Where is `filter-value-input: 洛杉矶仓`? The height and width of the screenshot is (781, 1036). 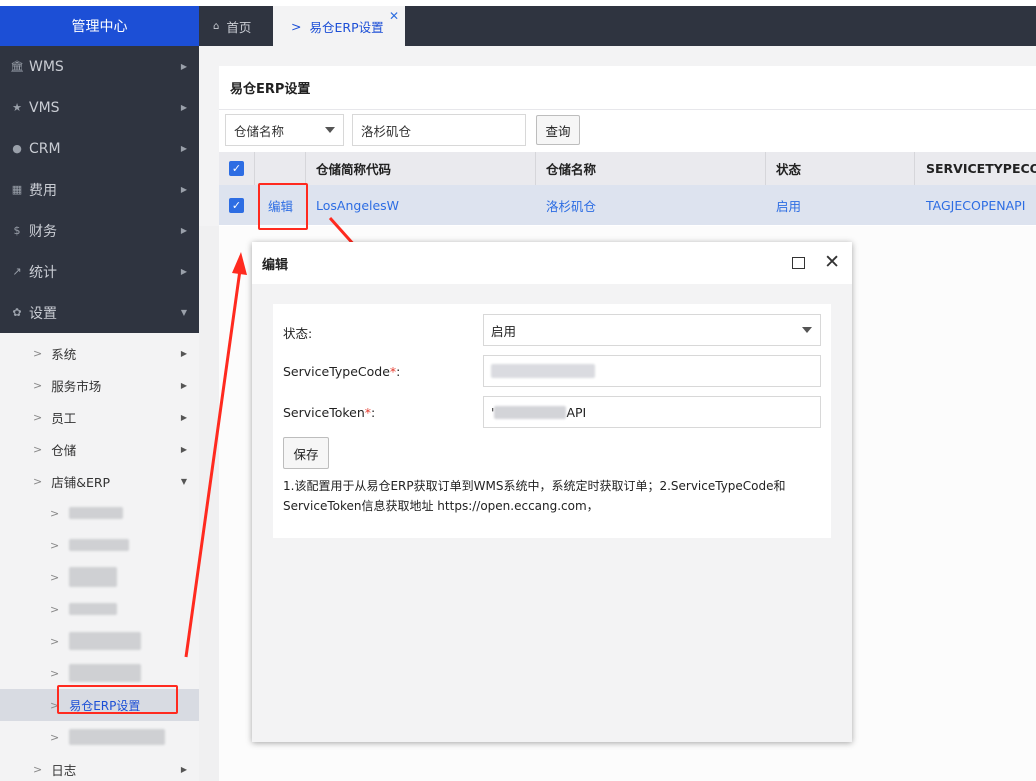 filter-value-input: 洛杉矶仓 is located at coordinates (439, 130).